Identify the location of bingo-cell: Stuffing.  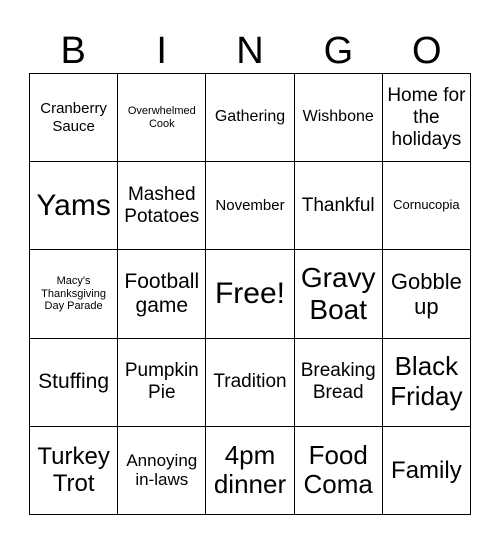
(74, 382).